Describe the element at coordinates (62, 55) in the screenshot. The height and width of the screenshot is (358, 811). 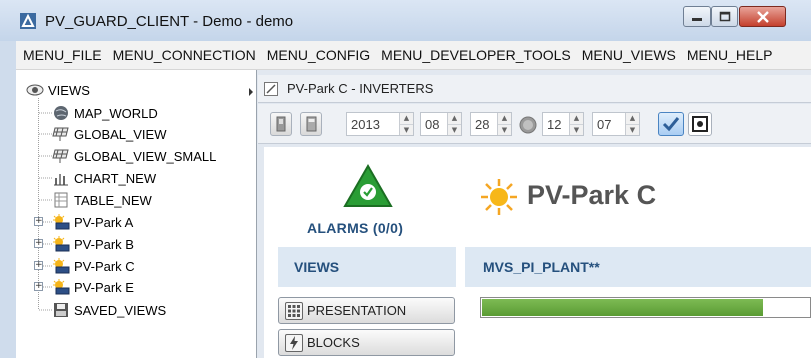
I see `menu-file: MENU_FILE` at that location.